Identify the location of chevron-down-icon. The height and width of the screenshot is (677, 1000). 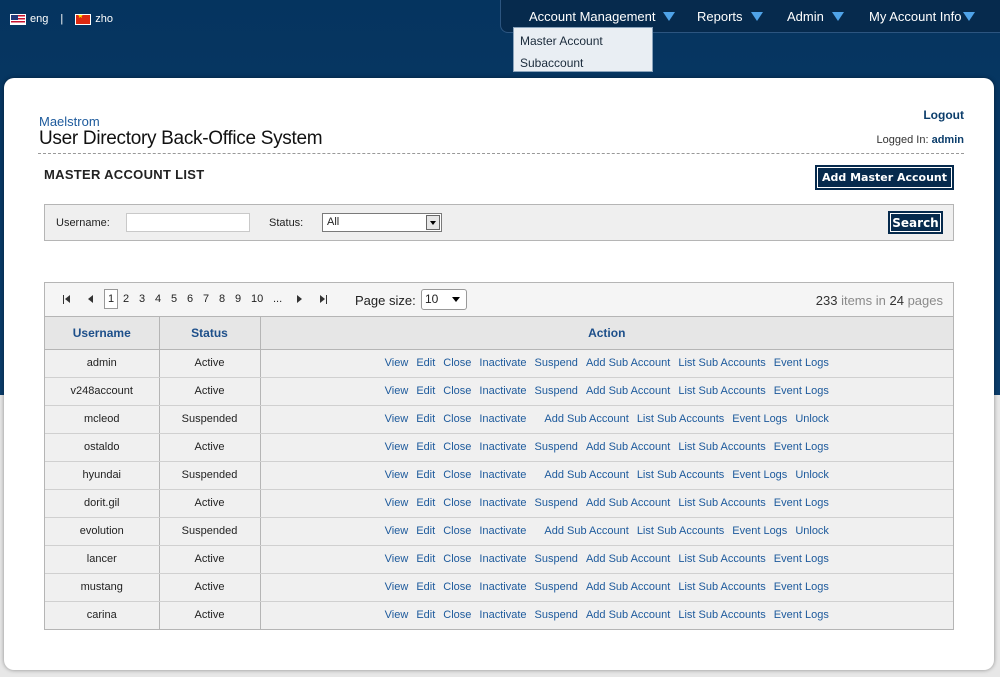
(433, 222).